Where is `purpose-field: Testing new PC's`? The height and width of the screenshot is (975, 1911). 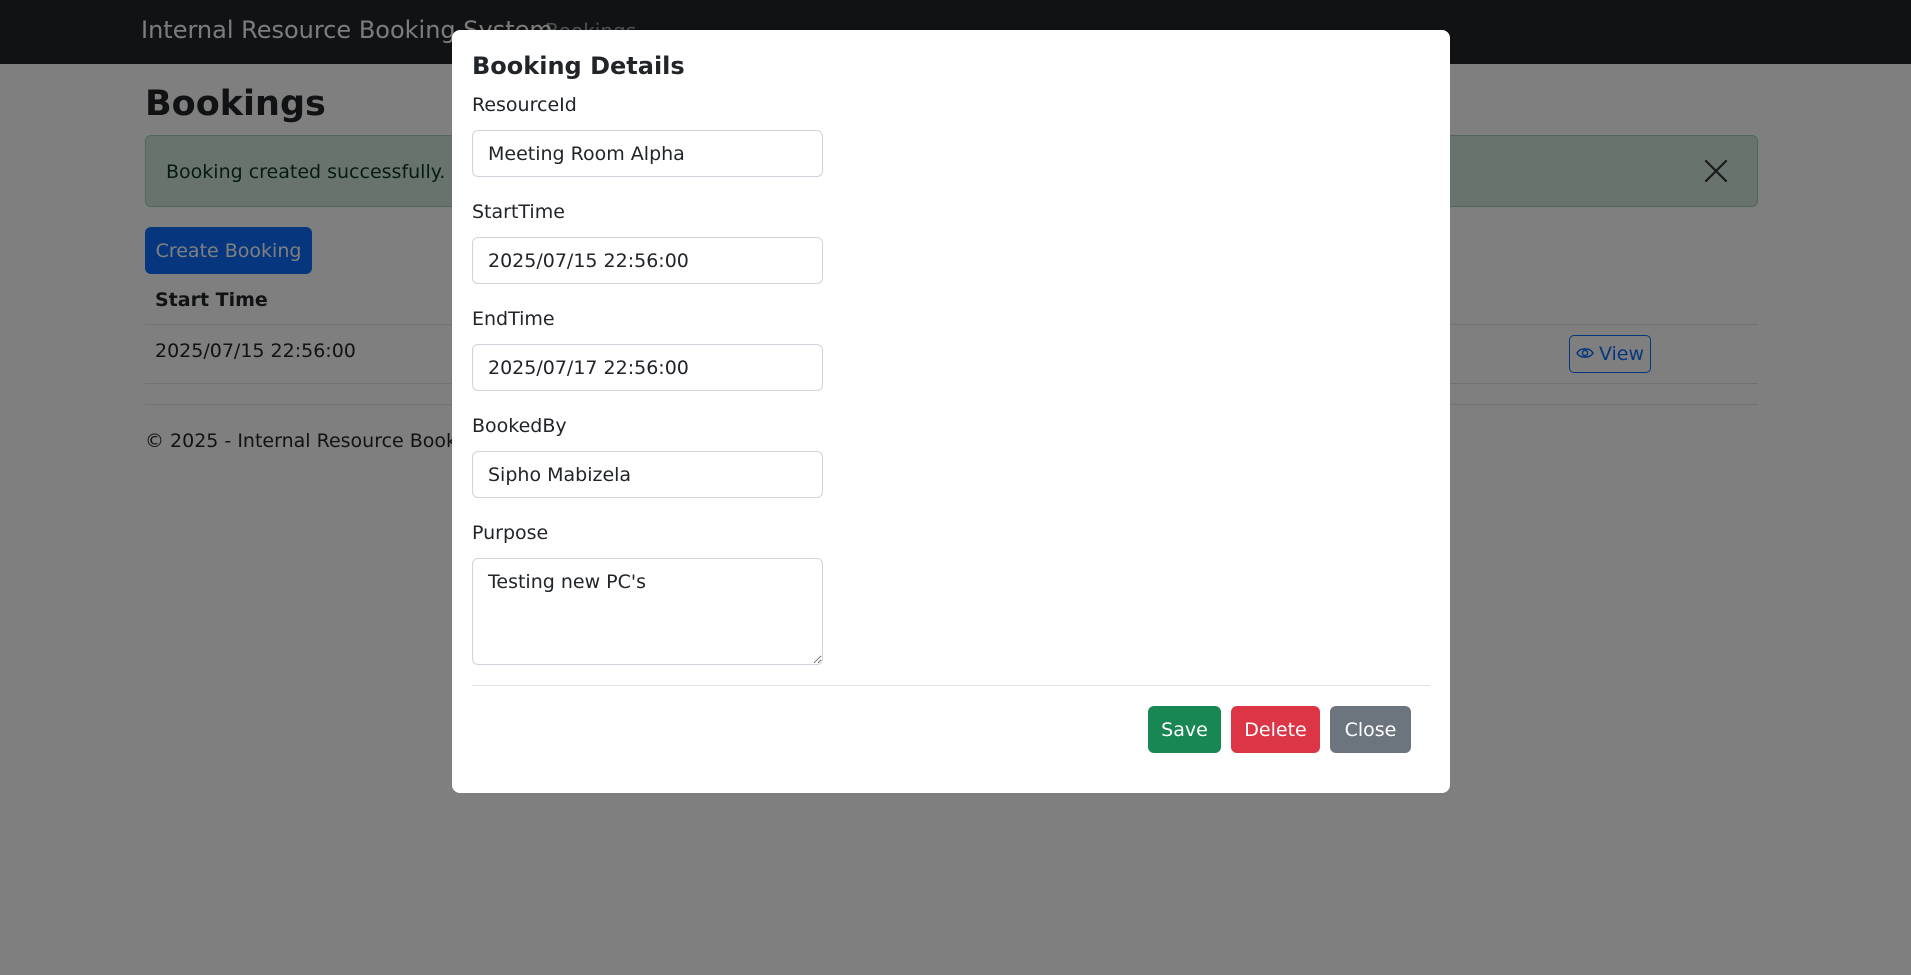 purpose-field: Testing new PC's is located at coordinates (647, 611).